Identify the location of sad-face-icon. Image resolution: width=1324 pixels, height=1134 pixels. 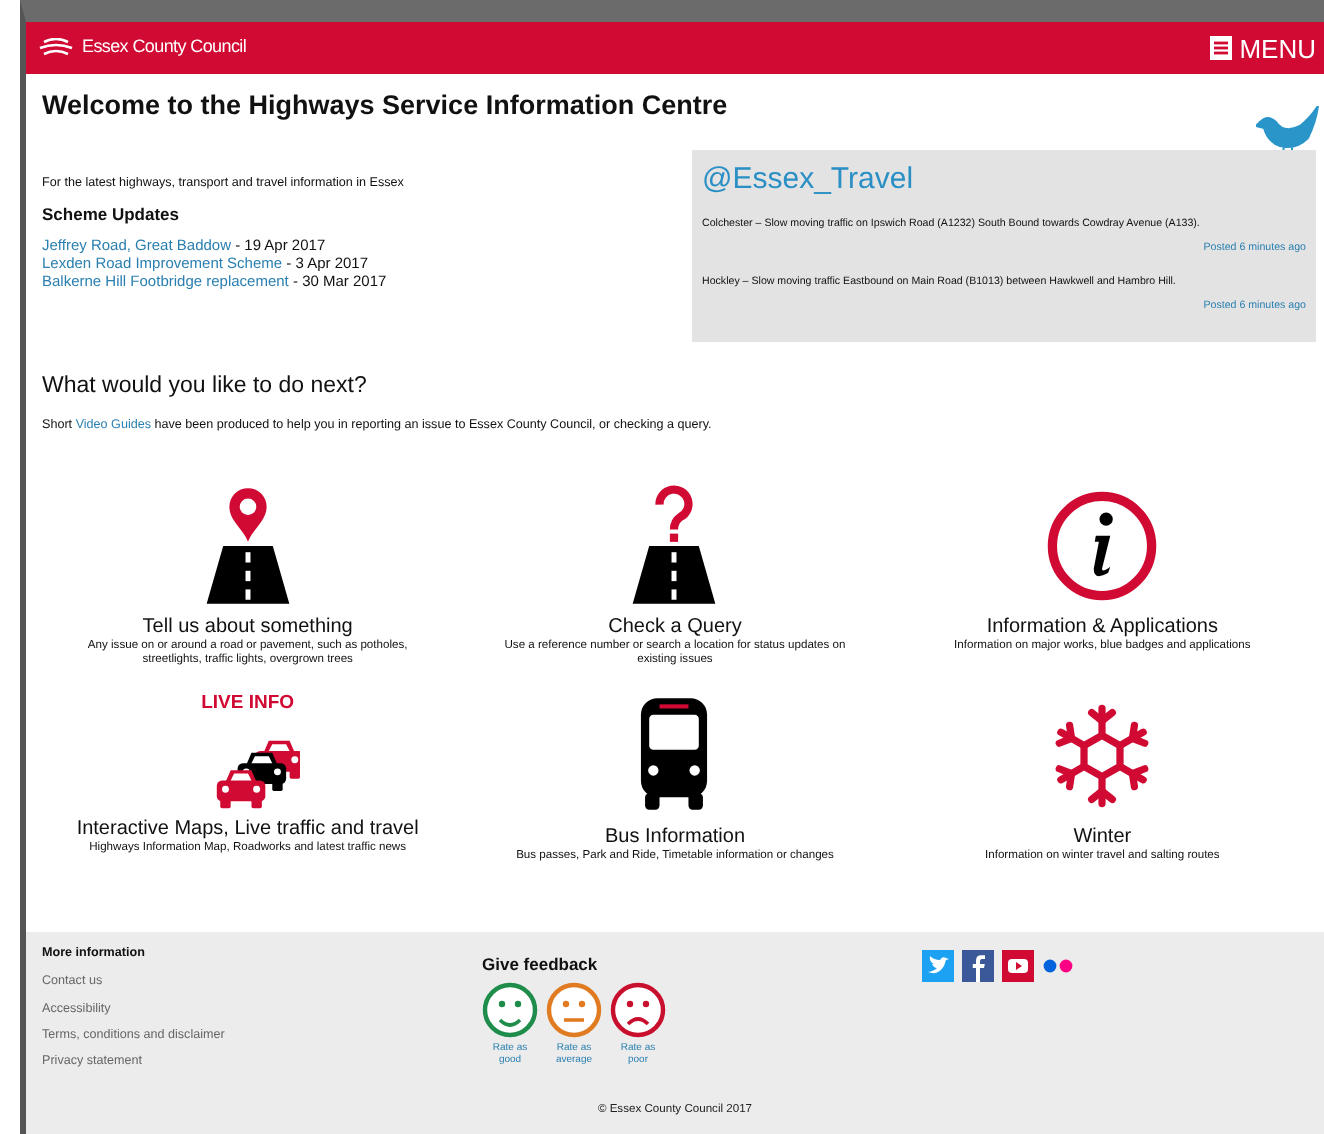
(638, 1010).